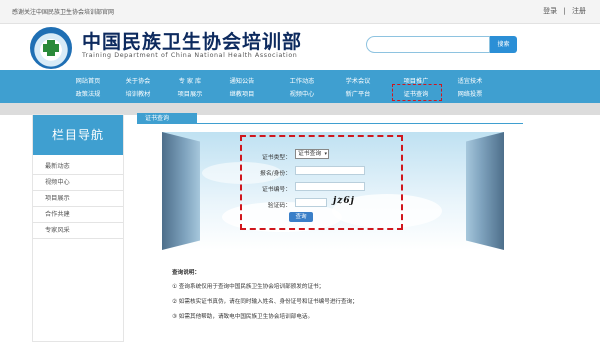 The width and height of the screenshot is (600, 343). Describe the element at coordinates (485, 191) in the screenshot. I see `right-curtain` at that location.